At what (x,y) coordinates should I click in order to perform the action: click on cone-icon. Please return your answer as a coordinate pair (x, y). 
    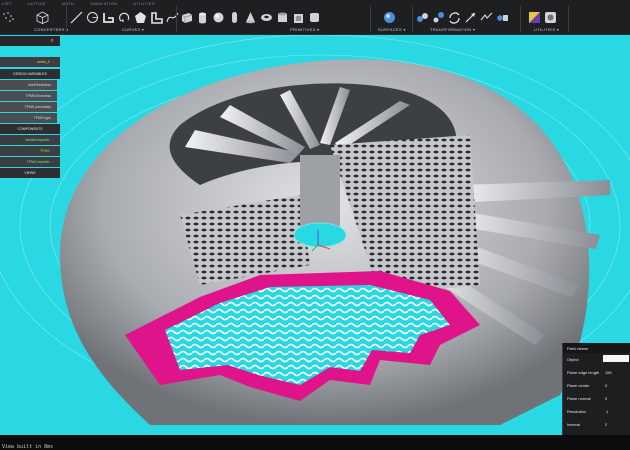
    Looking at the image, I should click on (250, 17).